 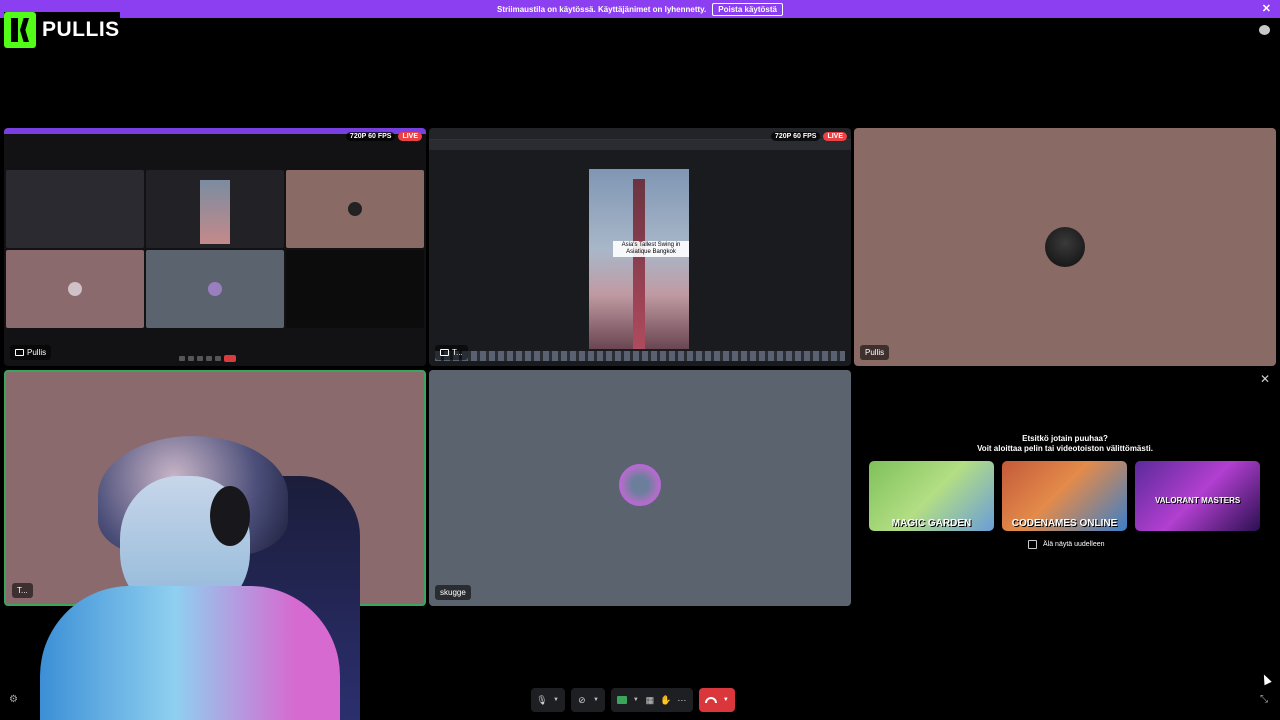 I want to click on participant-tile: skugge, so click(x=640, y=488).